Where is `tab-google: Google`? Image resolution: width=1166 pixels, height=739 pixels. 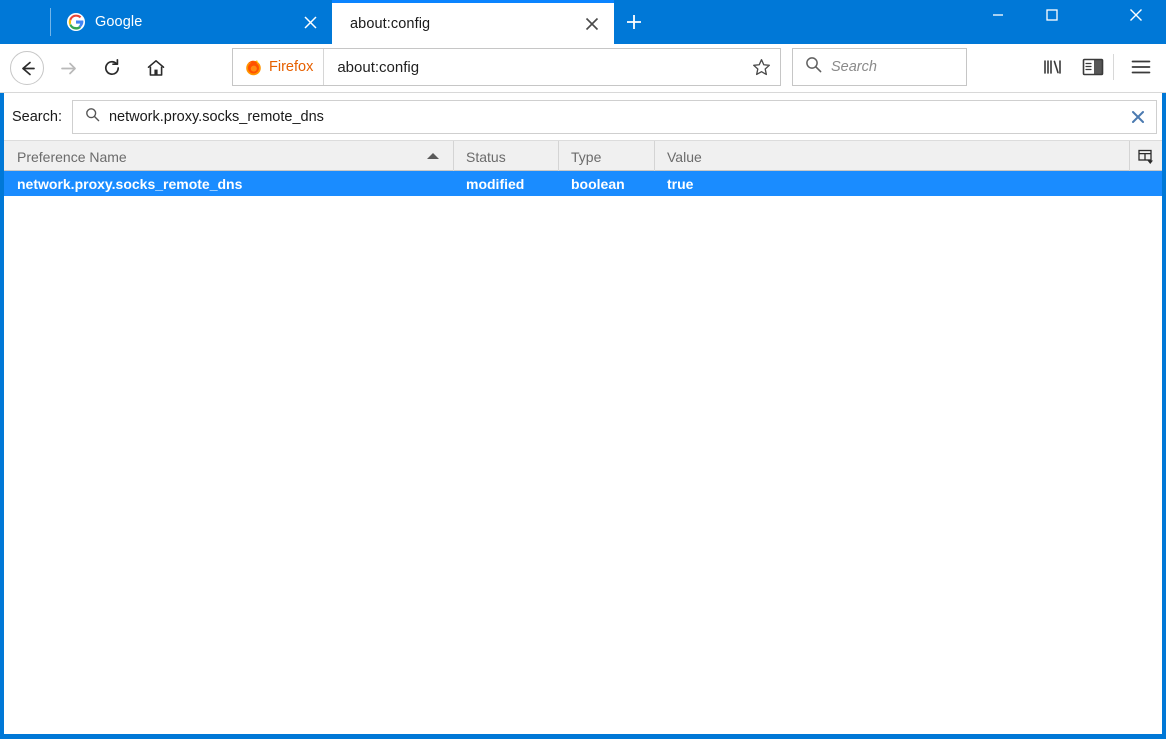
tab-google: Google is located at coordinates (191, 22).